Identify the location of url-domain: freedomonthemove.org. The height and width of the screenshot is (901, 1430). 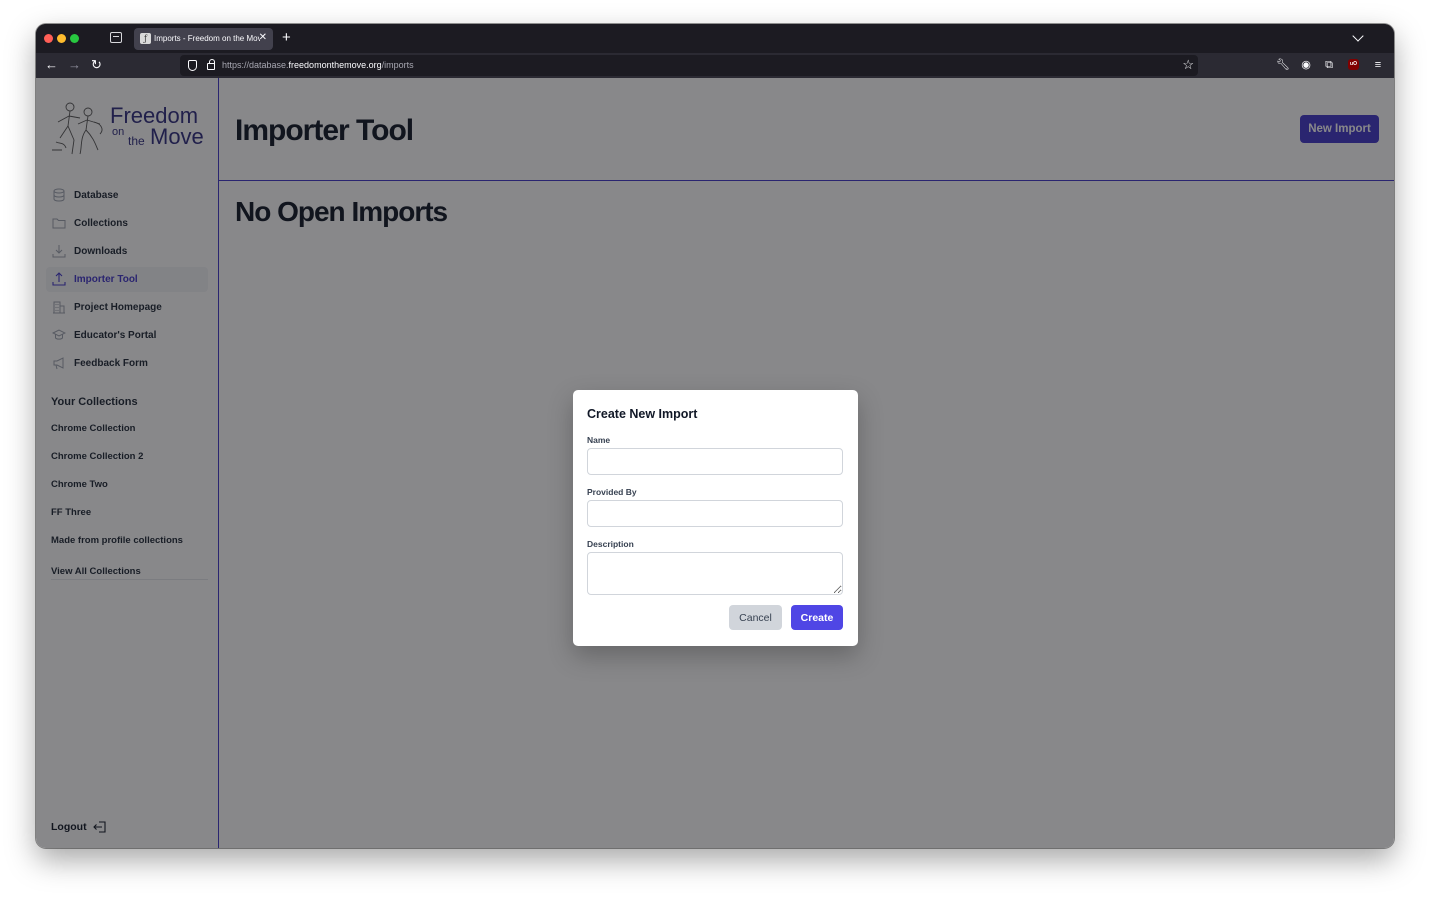
(335, 65).